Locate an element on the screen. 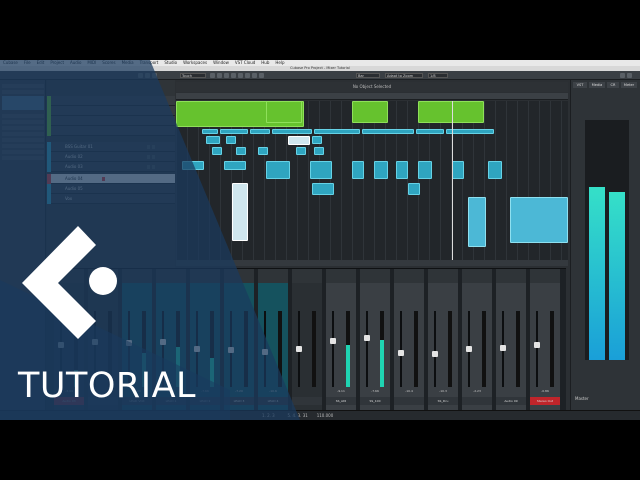 The height and width of the screenshot is (480, 640). track-row: Vox is located at coordinates (111, 199).